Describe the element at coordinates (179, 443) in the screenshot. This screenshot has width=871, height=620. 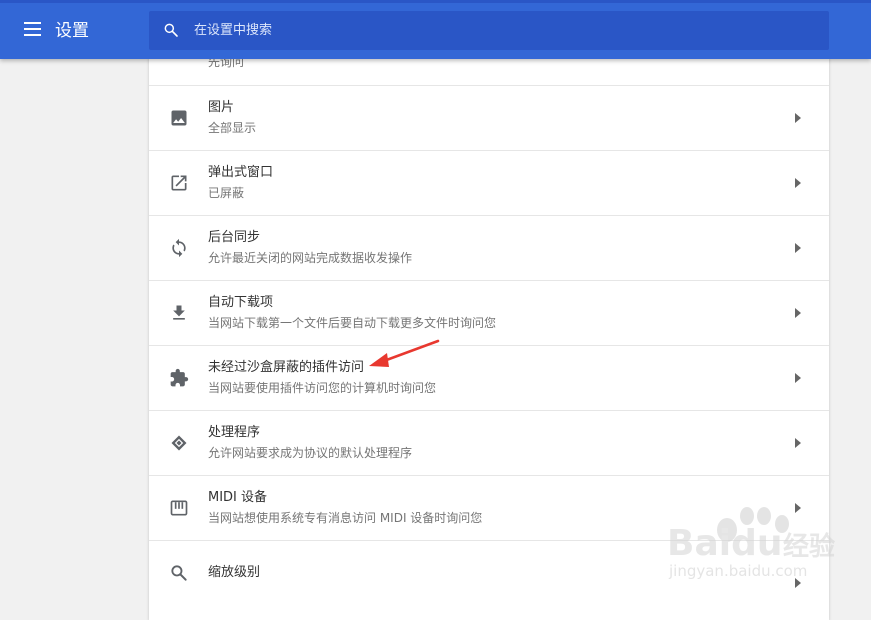
I see `protocol-handler-icon` at that location.